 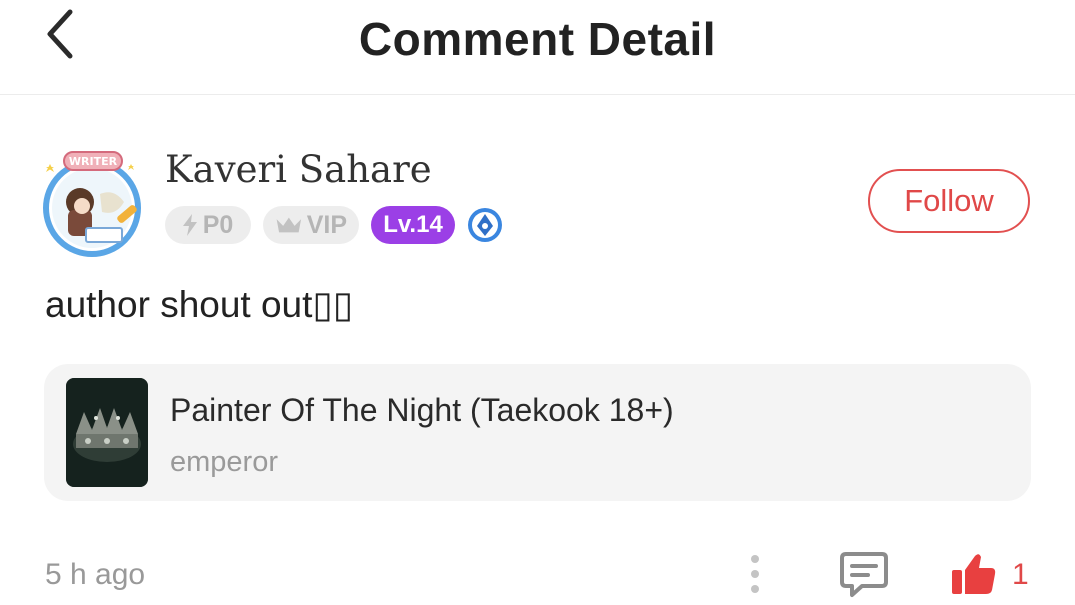 I want to click on thumbs-up-icon, so click(x=974, y=574).